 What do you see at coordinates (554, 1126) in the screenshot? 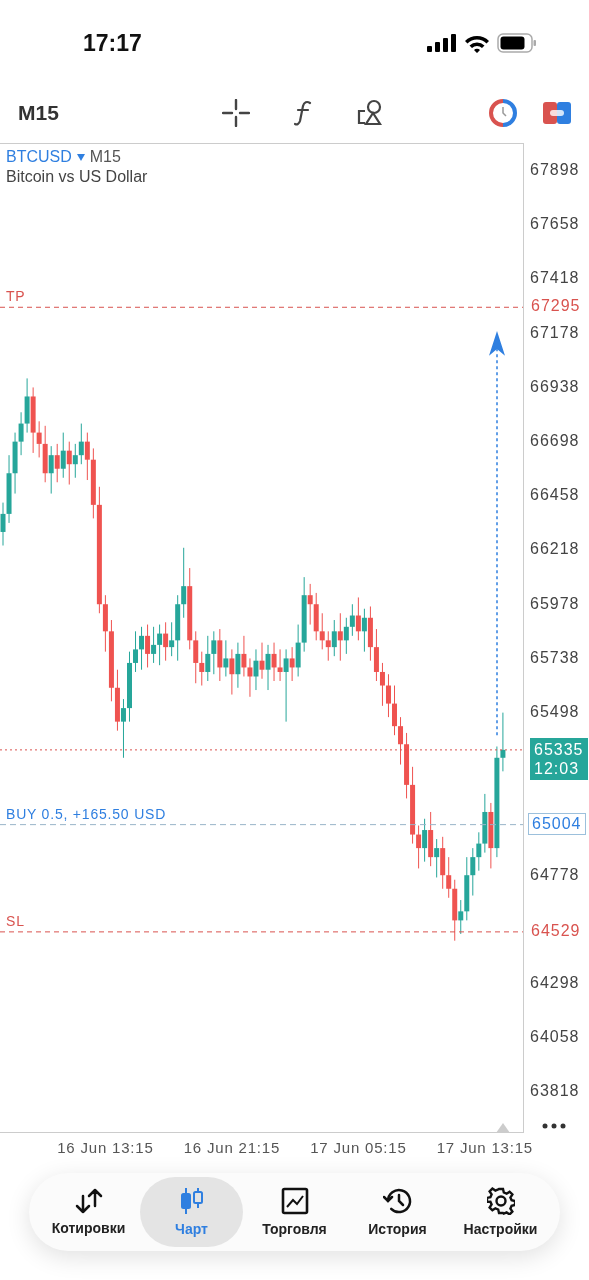
I see `more-icon` at bounding box center [554, 1126].